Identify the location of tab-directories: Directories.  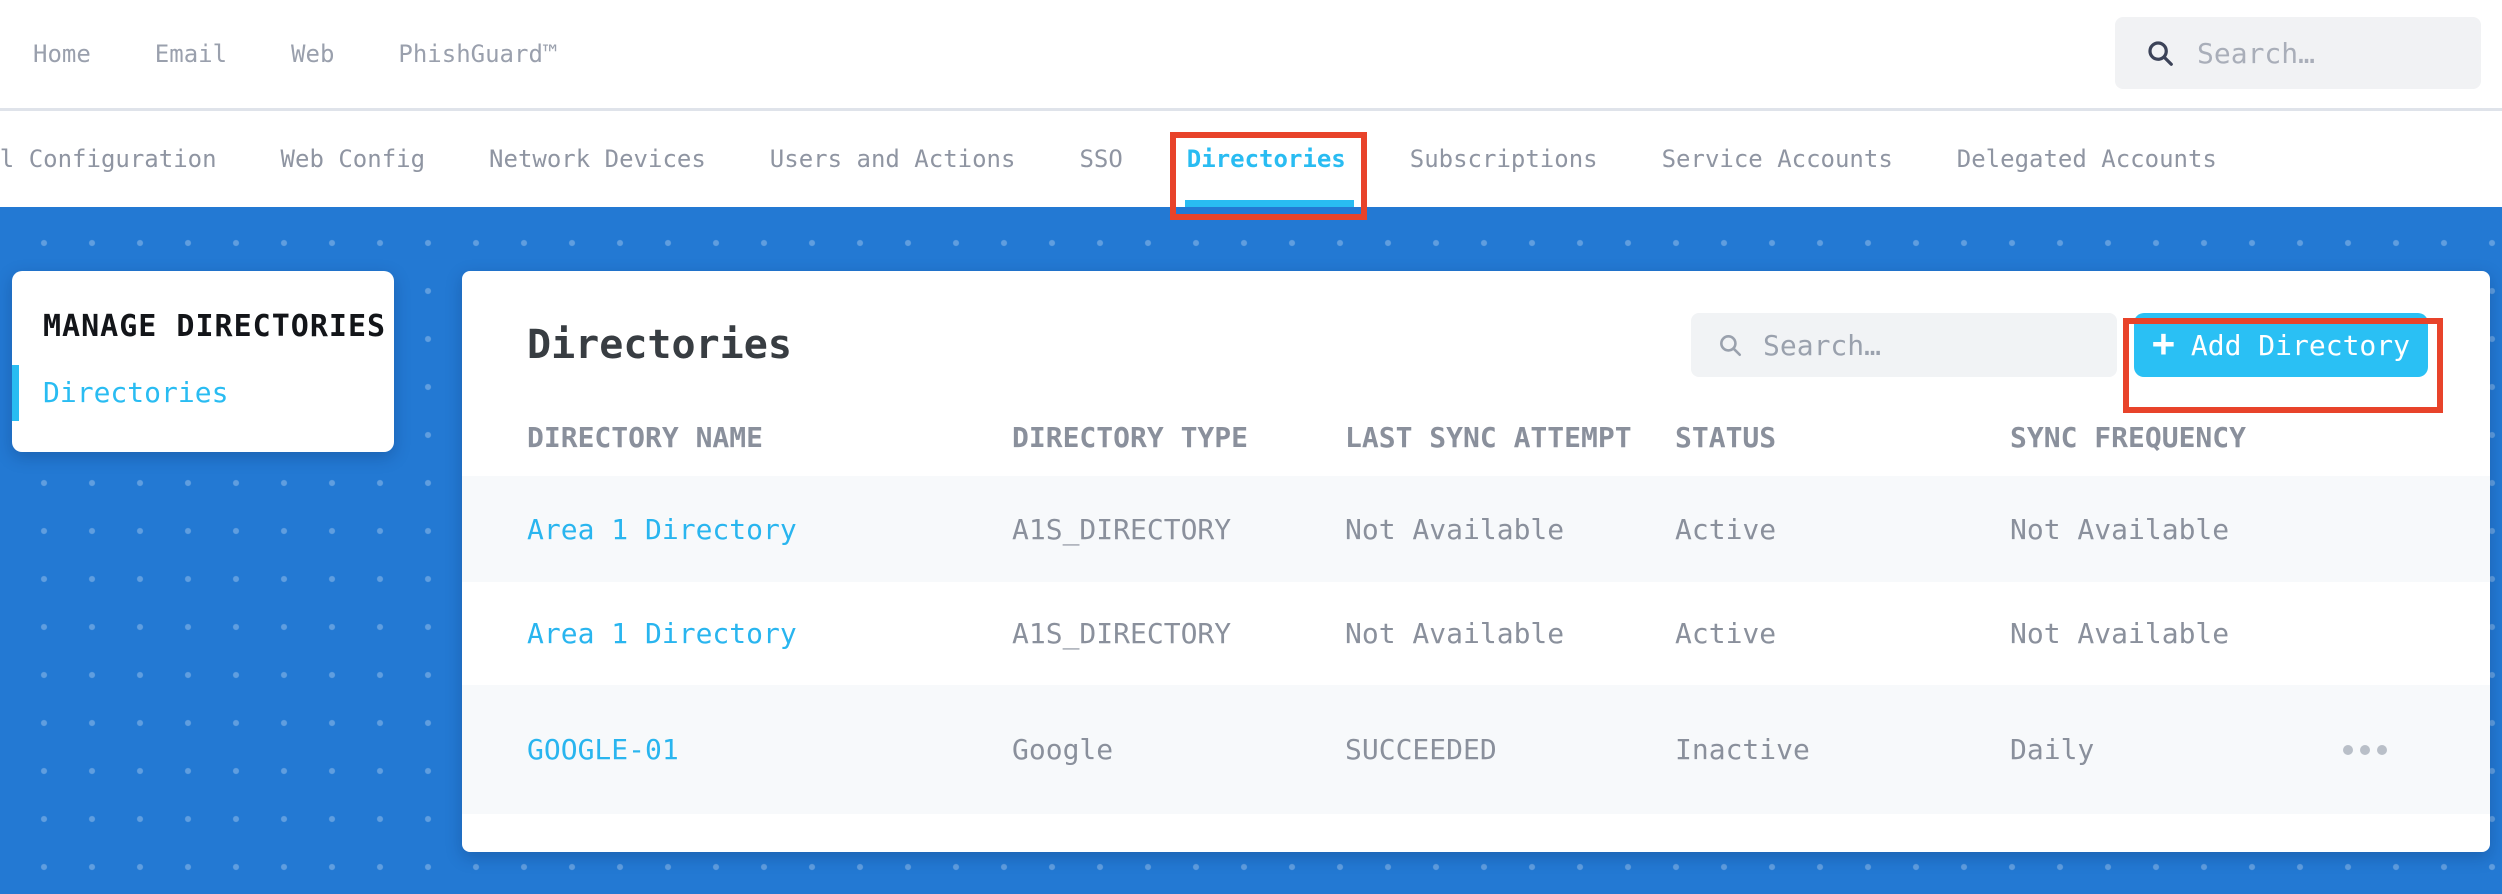
(1269, 159).